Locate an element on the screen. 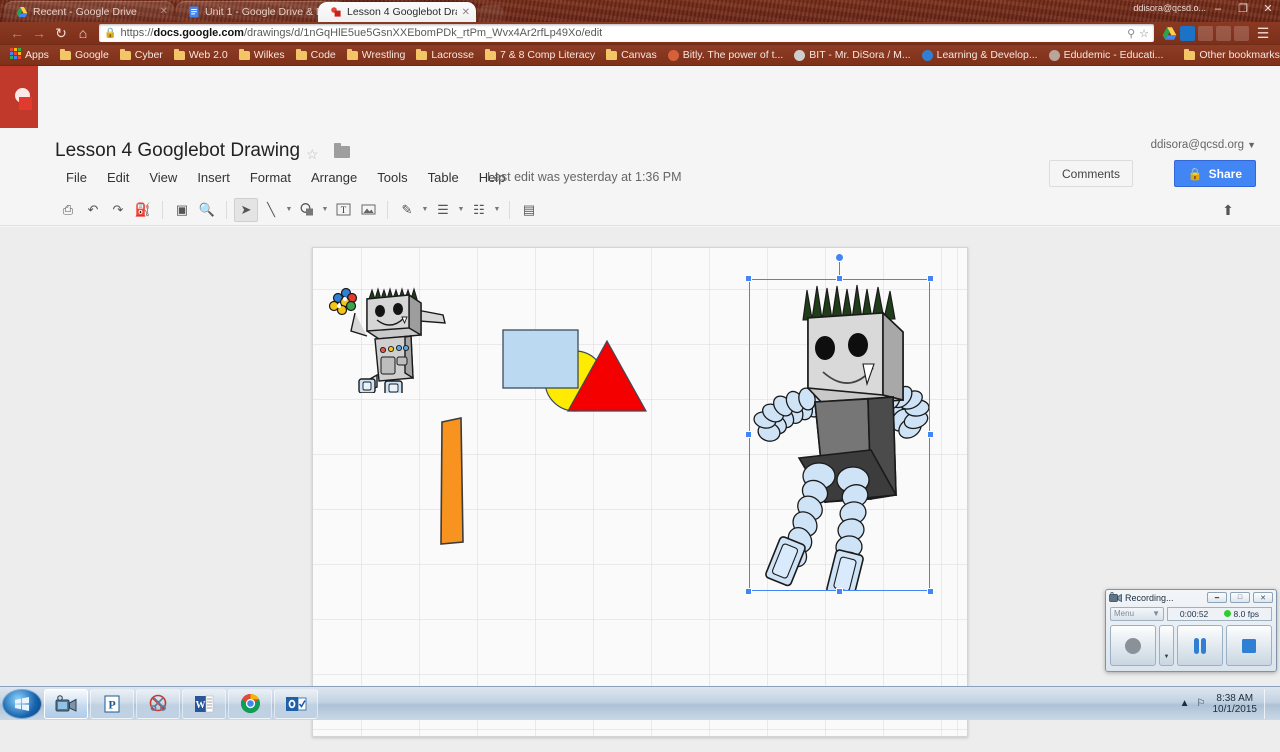  recorder-restore-button: □ is located at coordinates (1240, 597).